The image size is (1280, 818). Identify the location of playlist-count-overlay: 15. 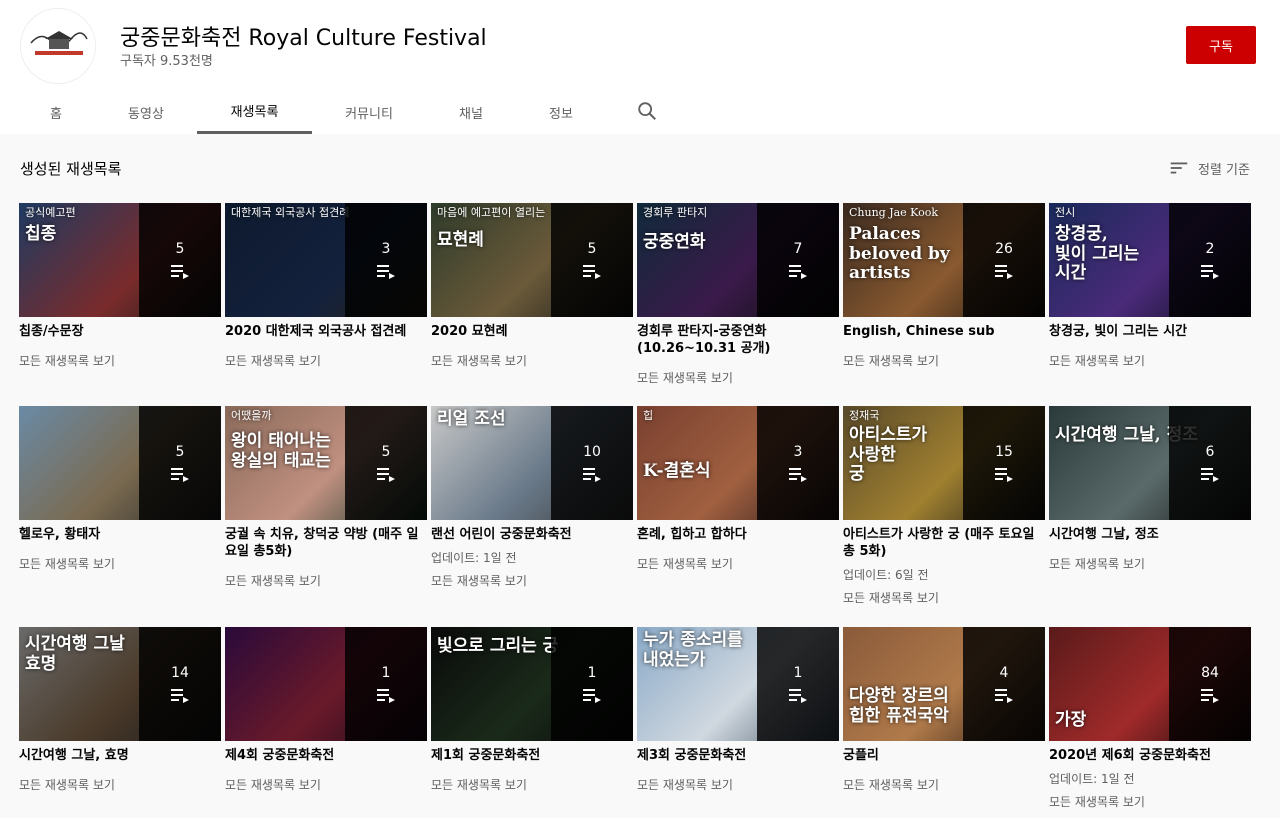
(1004, 463).